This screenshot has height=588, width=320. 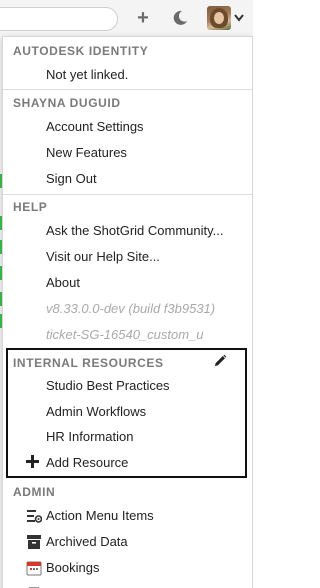 What do you see at coordinates (63, 282) in the screenshot?
I see `menu-item-about: About` at bounding box center [63, 282].